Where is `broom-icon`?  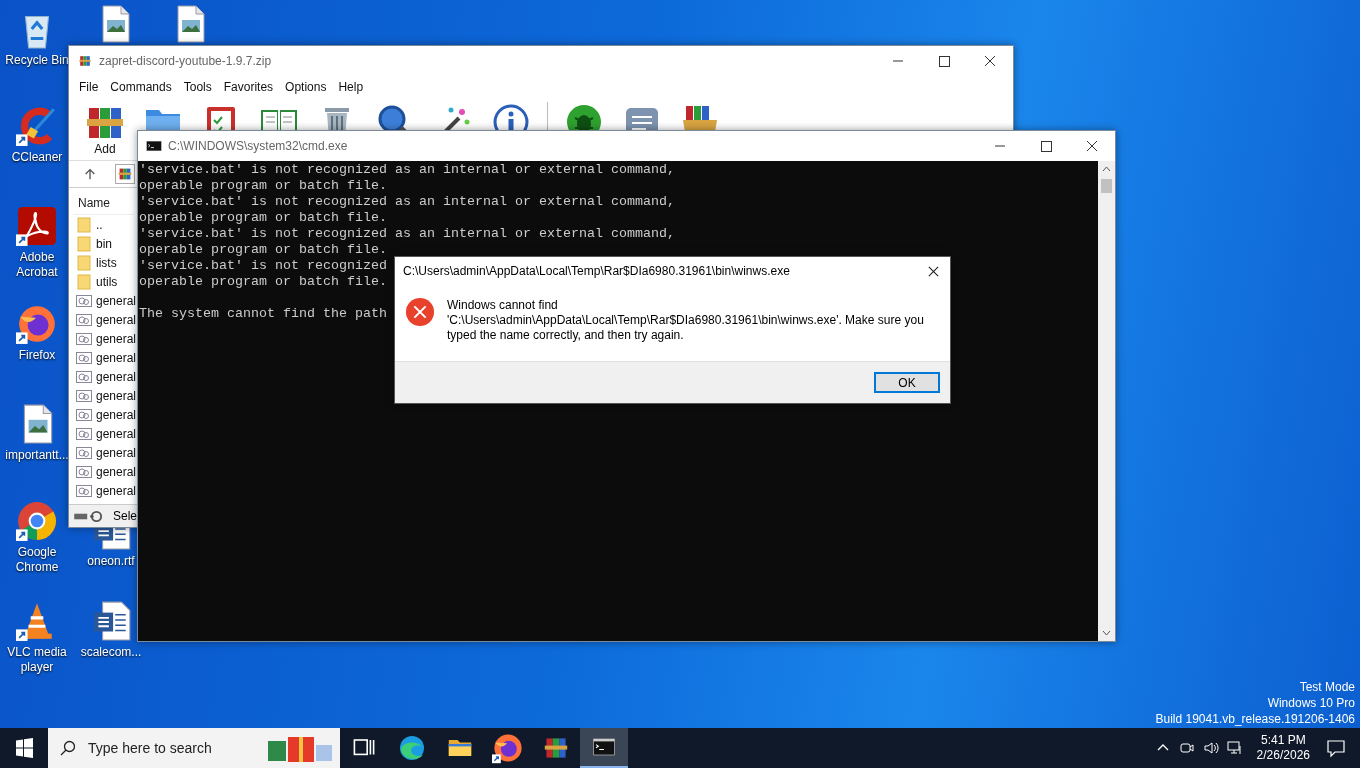
broom-icon is located at coordinates (37, 126).